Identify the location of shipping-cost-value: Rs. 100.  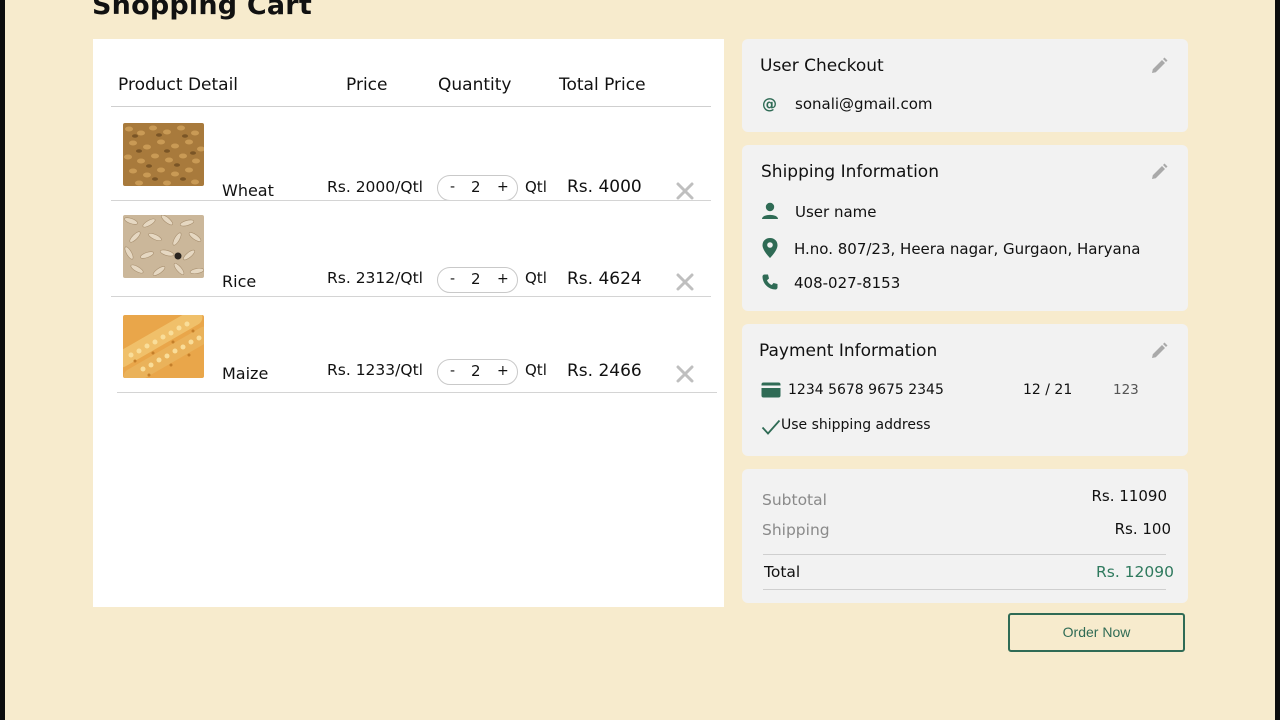
(1142, 529).